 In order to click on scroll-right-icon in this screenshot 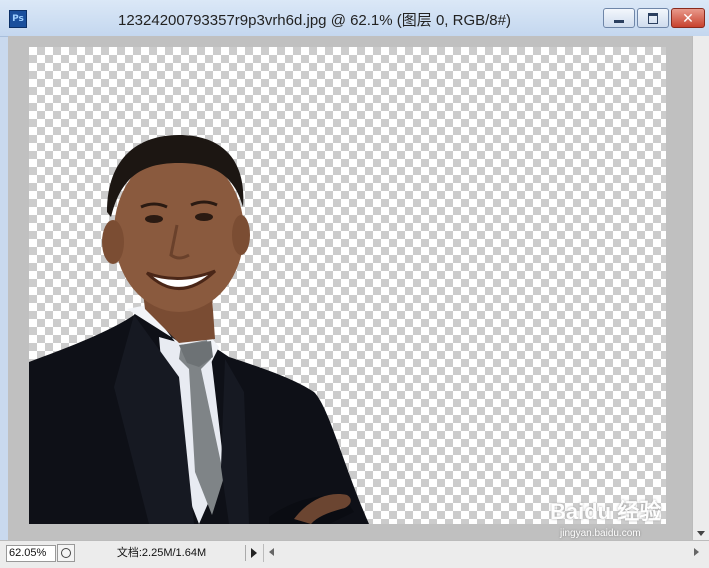, I will do `click(696, 552)`.